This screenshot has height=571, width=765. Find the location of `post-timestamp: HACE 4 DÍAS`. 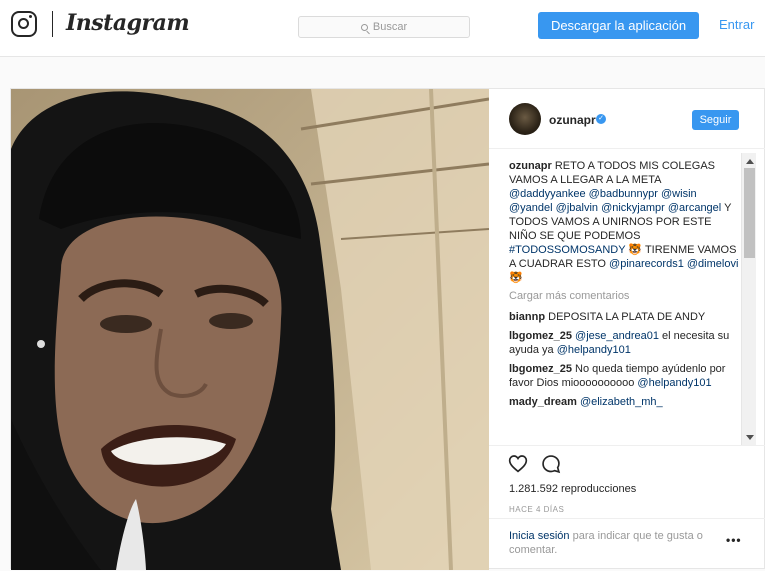

post-timestamp: HACE 4 DÍAS is located at coordinates (536, 509).